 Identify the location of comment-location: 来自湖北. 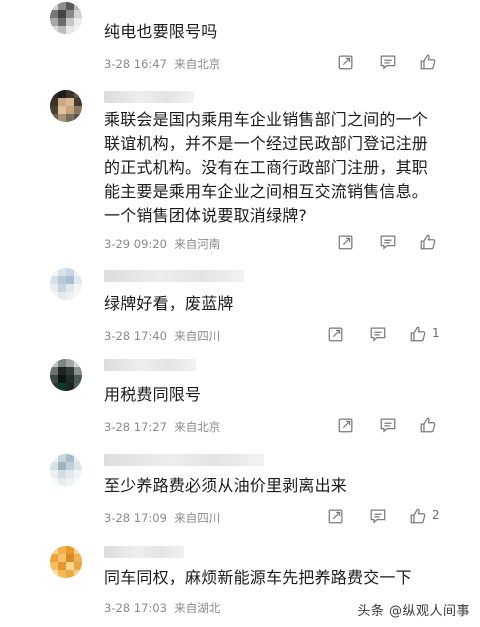
(197, 608).